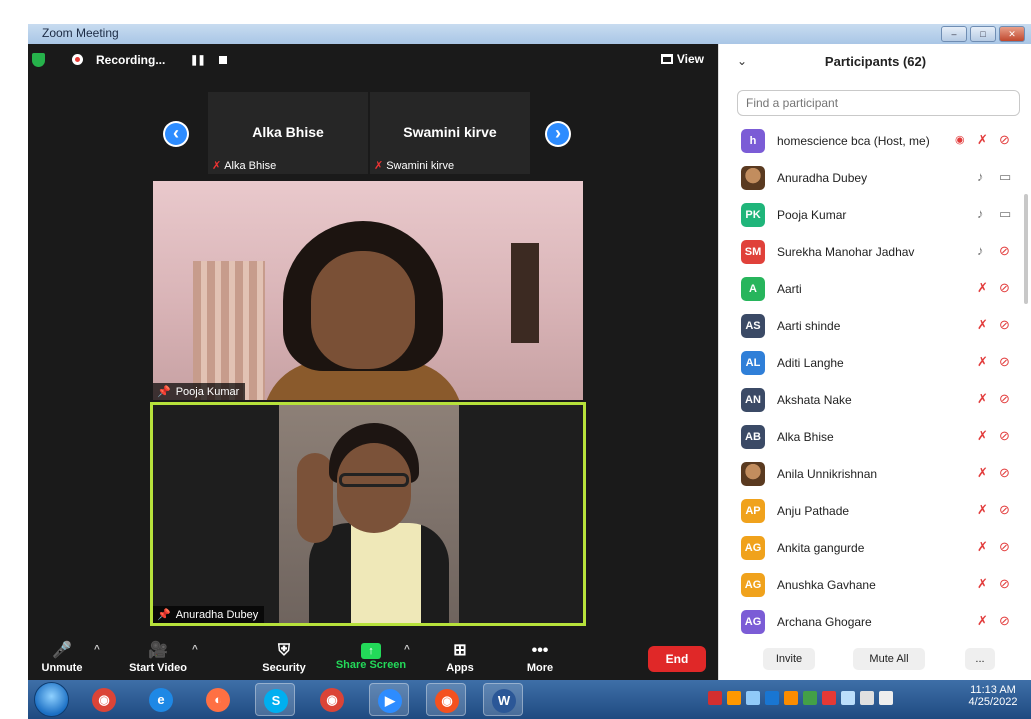 The width and height of the screenshot is (1031, 719). What do you see at coordinates (829, 698) in the screenshot?
I see `antivirus-tray-icon` at bounding box center [829, 698].